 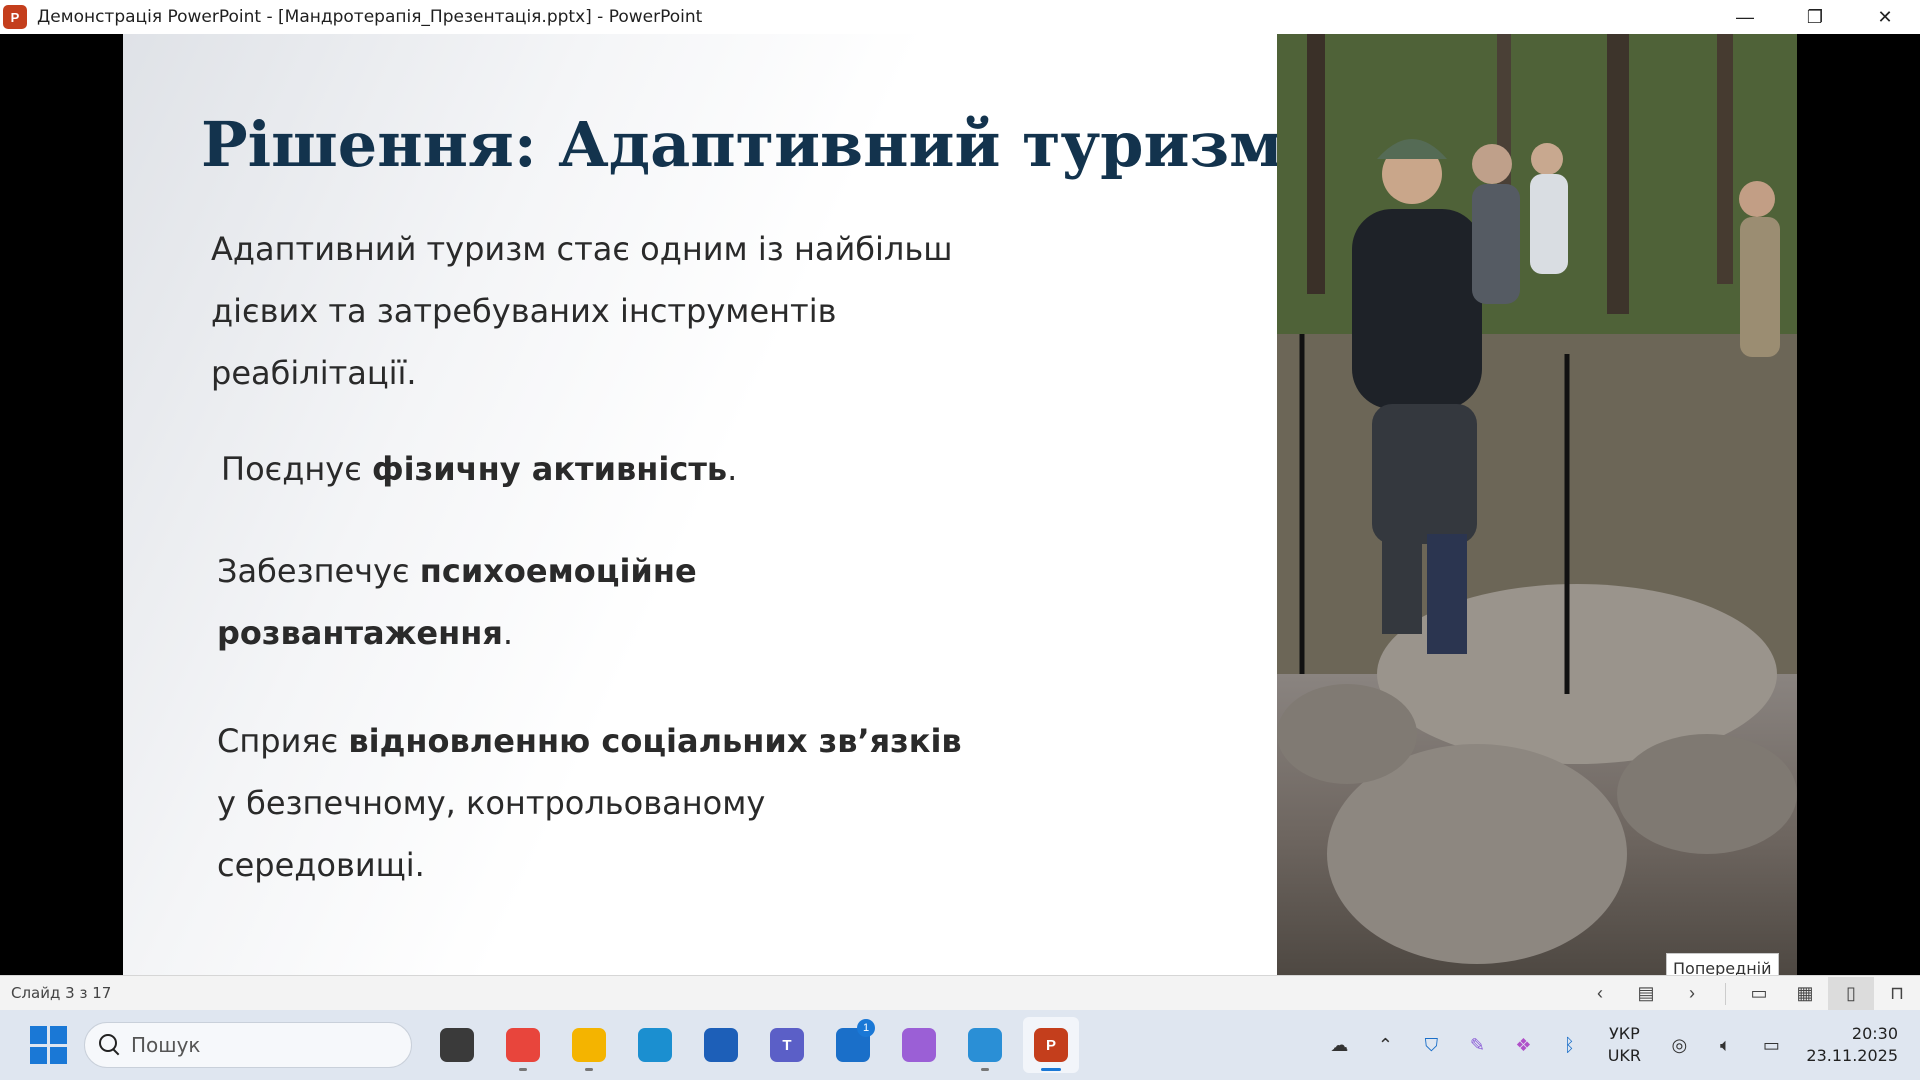 I want to click on language-bottom: UKR, so click(x=1624, y=1055).